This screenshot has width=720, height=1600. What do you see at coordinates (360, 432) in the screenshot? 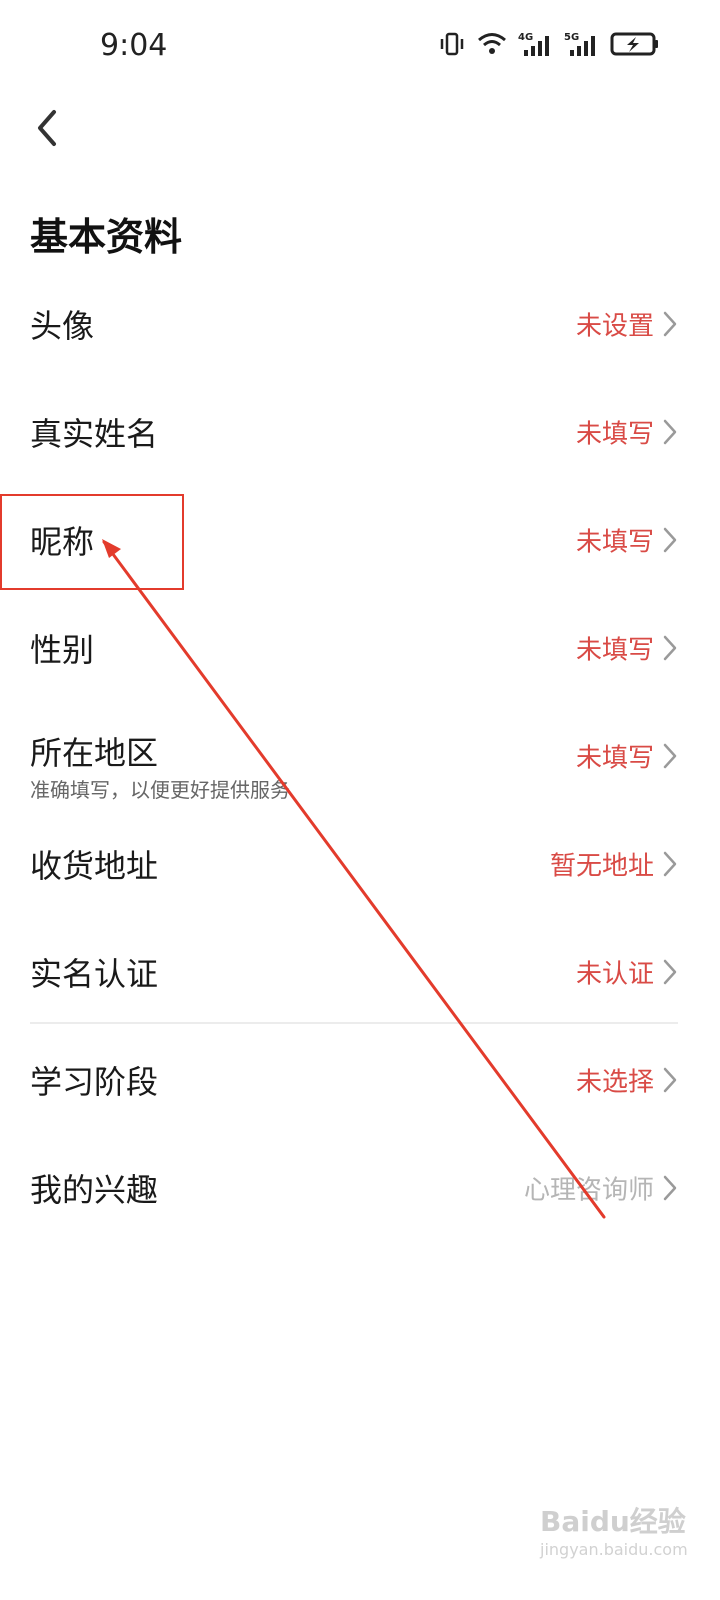
I see `row-real-name: 真实姓名 未填写` at bounding box center [360, 432].